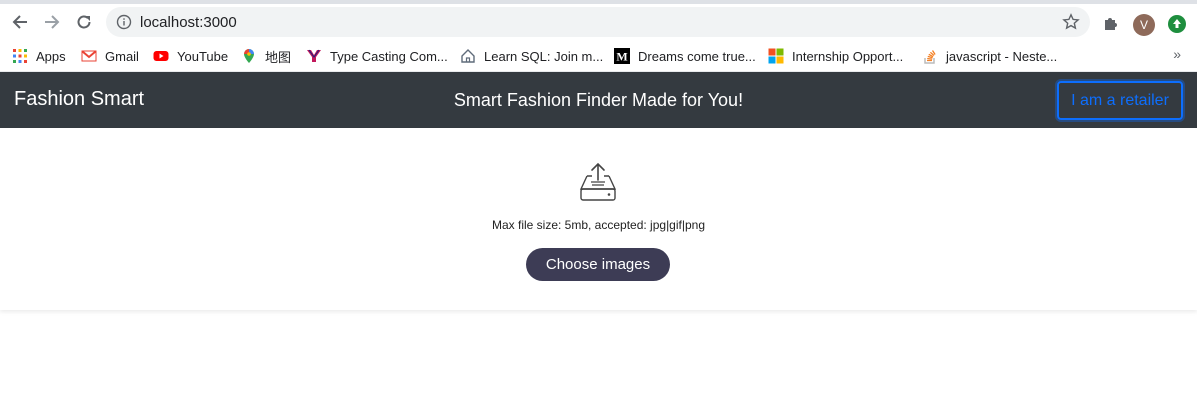 Image resolution: width=1197 pixels, height=410 pixels. What do you see at coordinates (122, 56) in the screenshot?
I see `bookmark-label: Gmail` at bounding box center [122, 56].